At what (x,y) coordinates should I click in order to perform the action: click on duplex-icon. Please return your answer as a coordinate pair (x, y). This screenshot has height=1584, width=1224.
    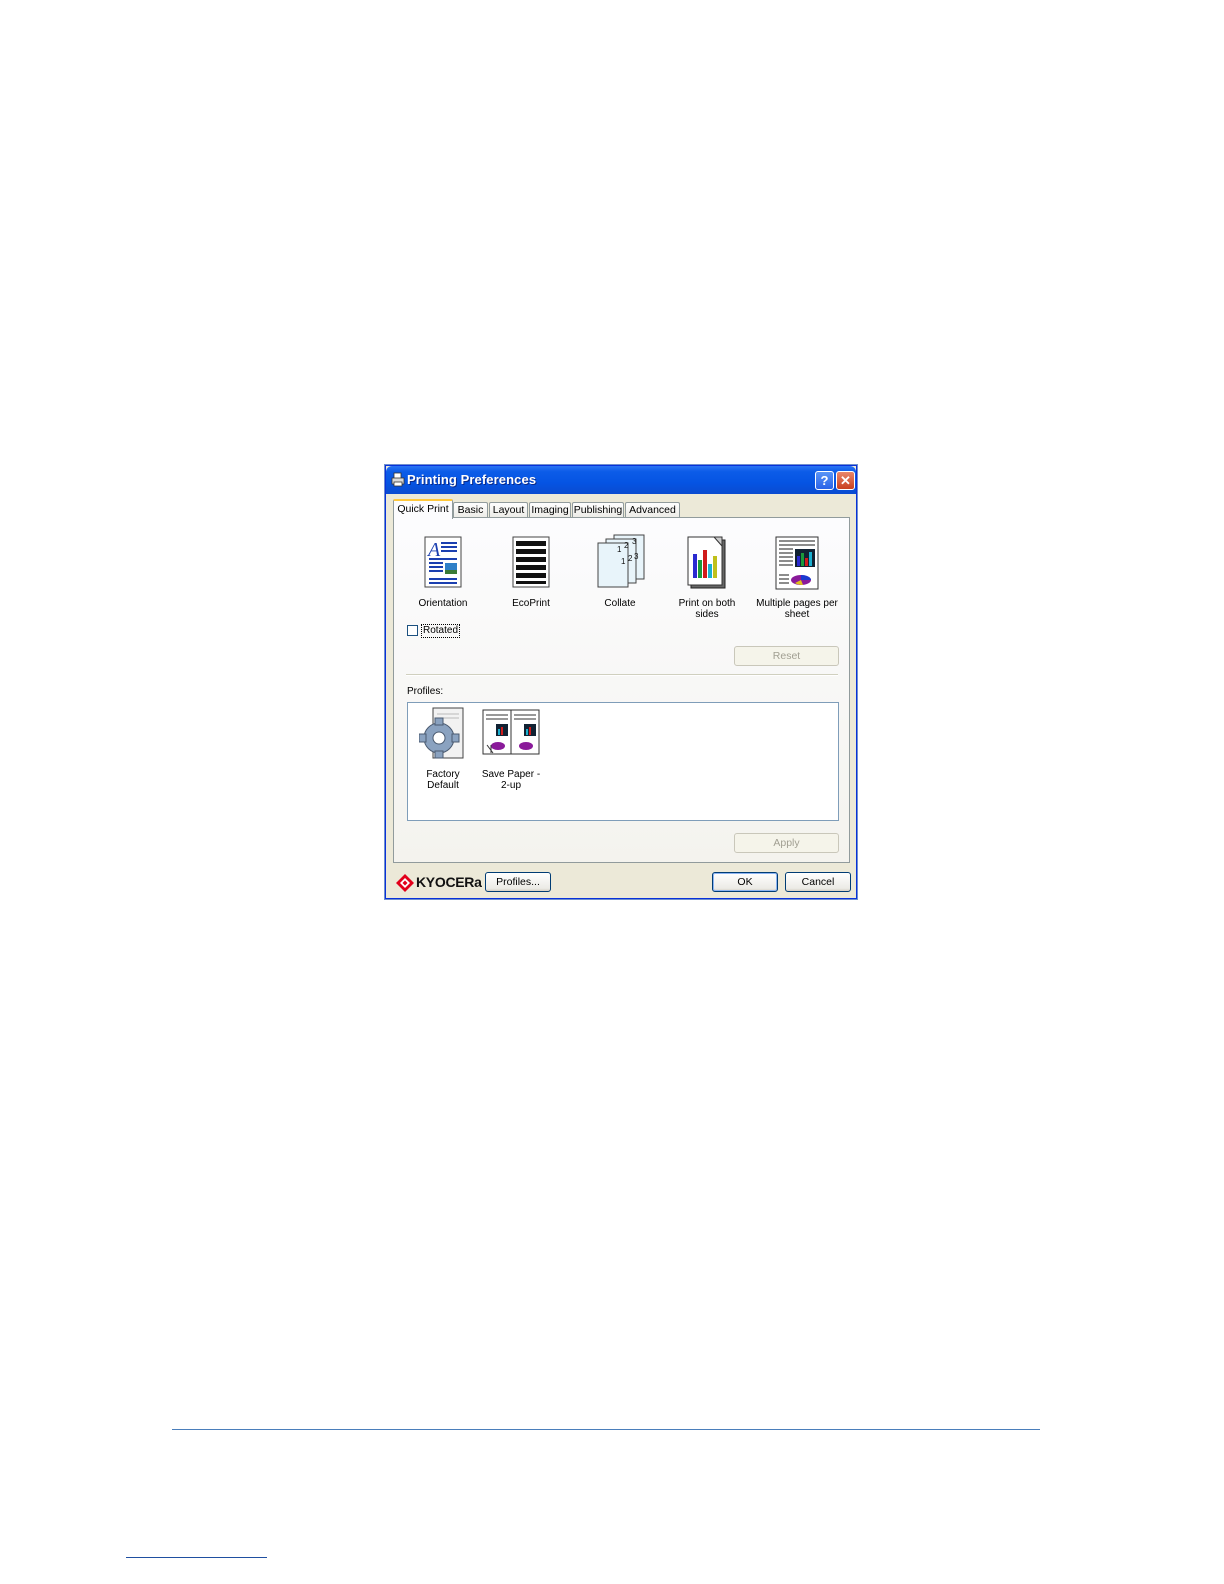
    Looking at the image, I should click on (706, 562).